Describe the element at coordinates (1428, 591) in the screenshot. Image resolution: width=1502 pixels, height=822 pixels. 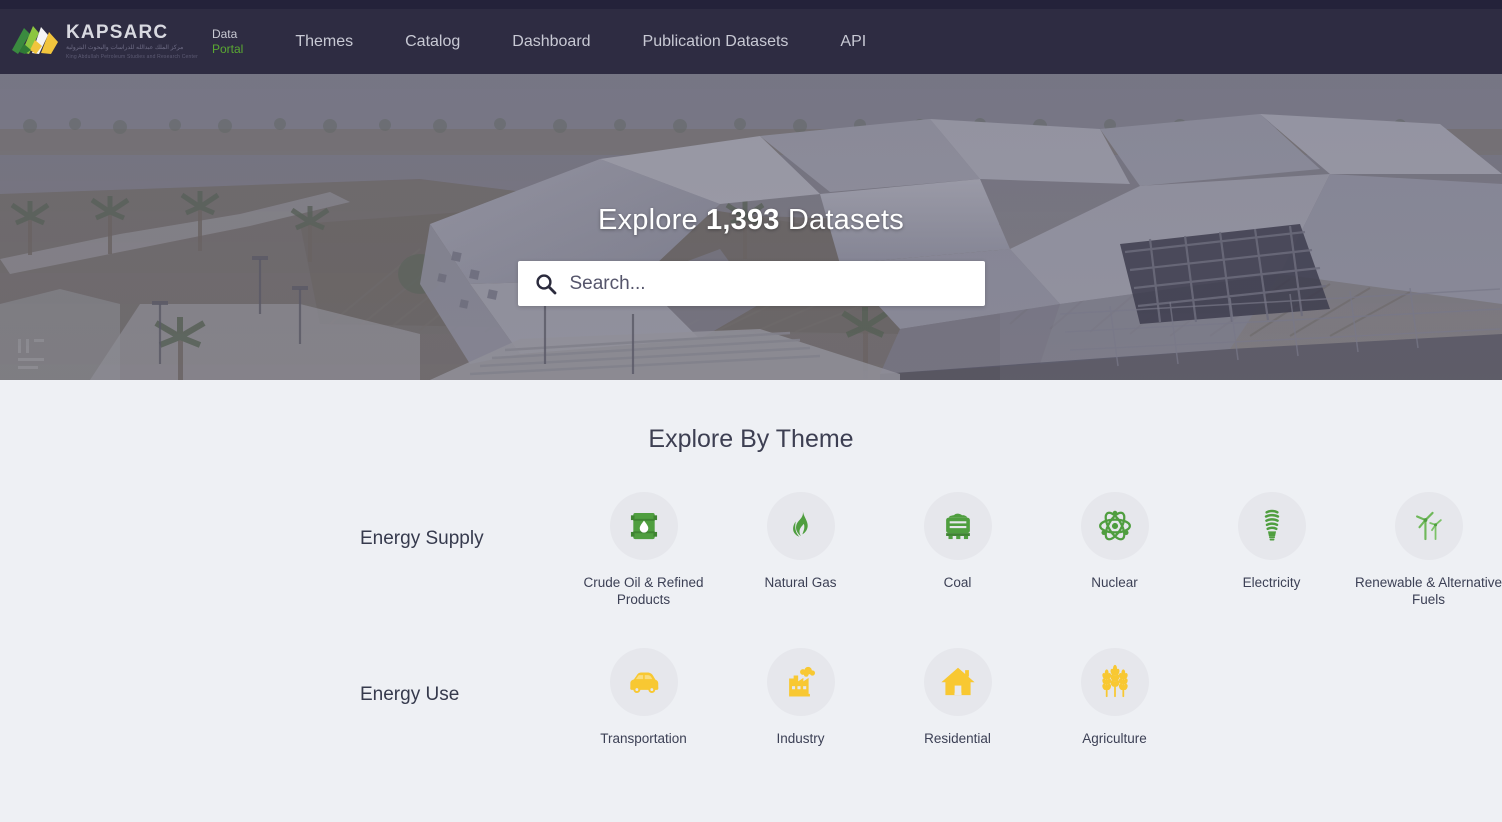
I see `theme-tile-label: Renewable & Alternative Fuels` at that location.